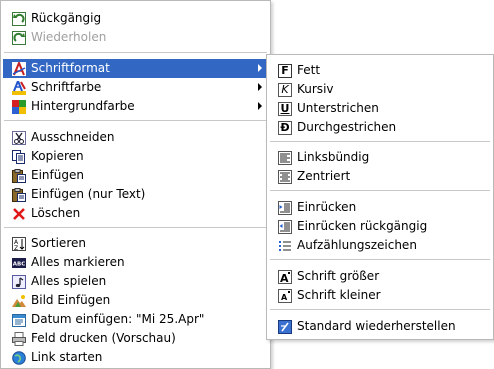 This screenshot has height=369, width=494. I want to click on indent-label: Einrücken, so click(327, 207).